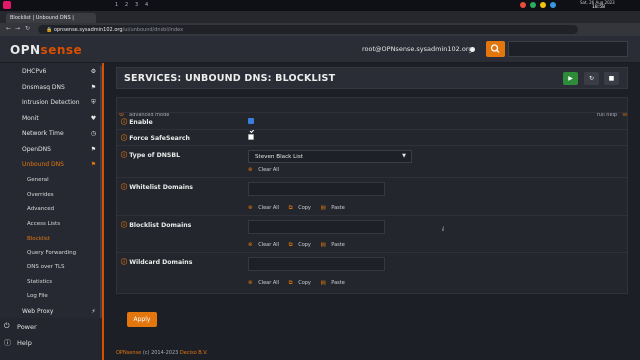 This screenshot has width=640, height=360. I want to click on page-title: SERVICES: UNBOUND DNS: BLOCKLIST, so click(230, 78).